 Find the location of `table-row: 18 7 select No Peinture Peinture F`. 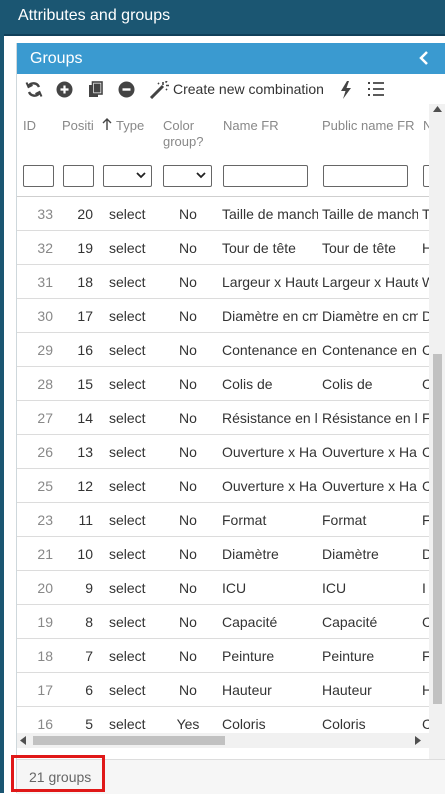

table-row: 18 7 select No Peinture Peinture F is located at coordinates (223, 656).